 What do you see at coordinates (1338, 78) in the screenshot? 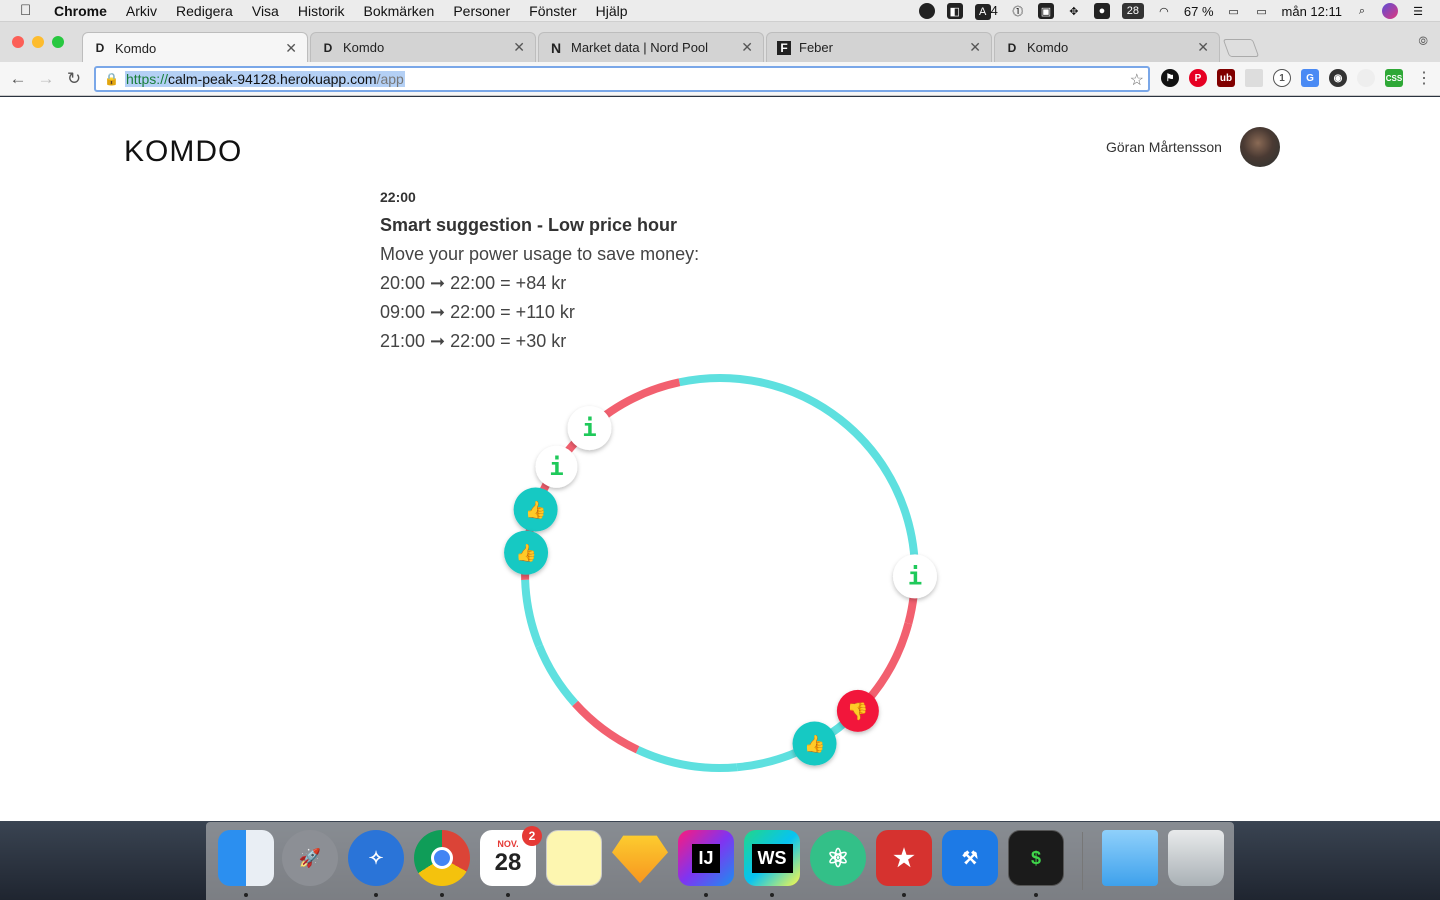
I see `extension-icon-3: ◉` at bounding box center [1338, 78].